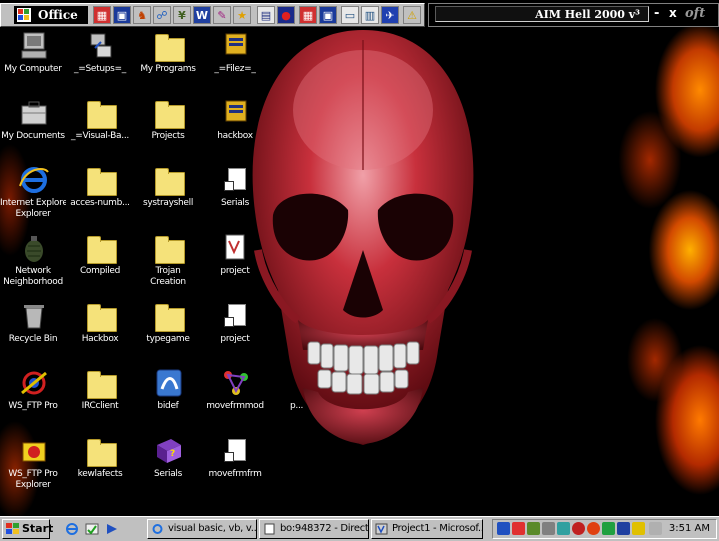 This screenshot has width=719, height=541. What do you see at coordinates (33, 203) in the screenshot?
I see `desktop-icon-label: Internet Explorer` at bounding box center [33, 203].